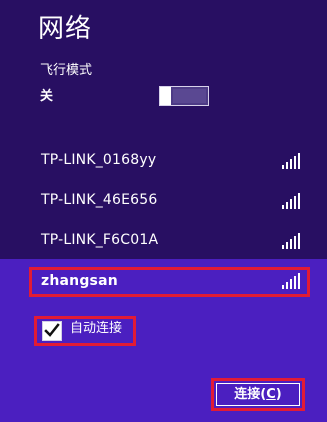 This screenshot has height=422, width=327. I want to click on network-item-tp-link-46e656: TP-LINK_46E656, so click(163, 200).